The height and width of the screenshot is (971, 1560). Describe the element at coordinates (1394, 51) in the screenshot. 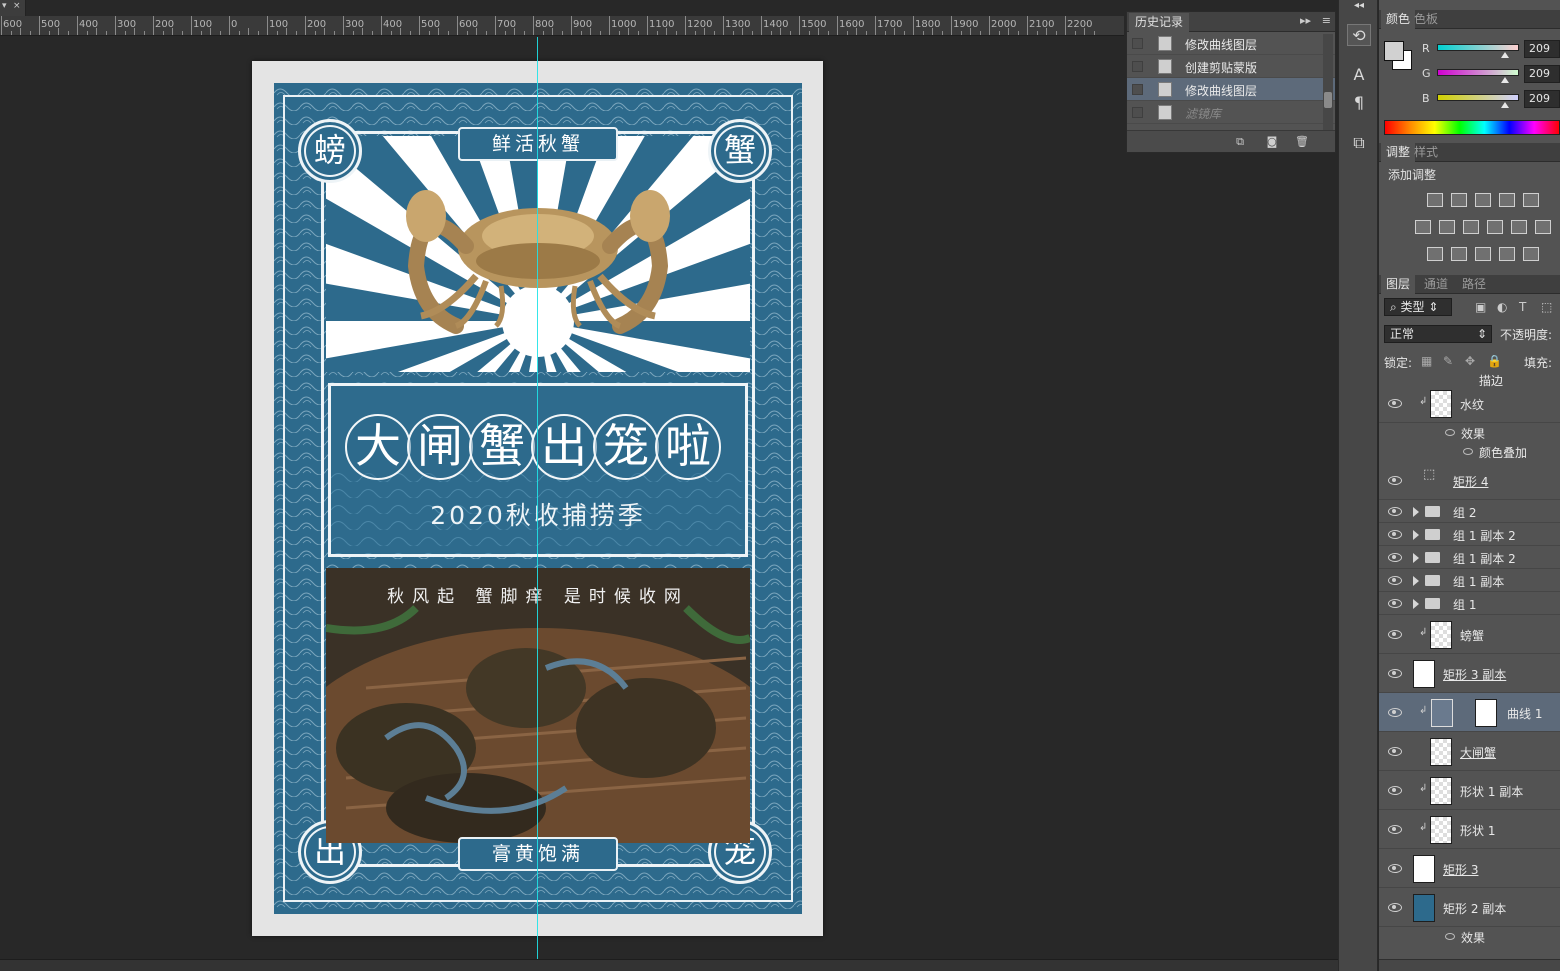

I see `foreground-color-swatch` at that location.